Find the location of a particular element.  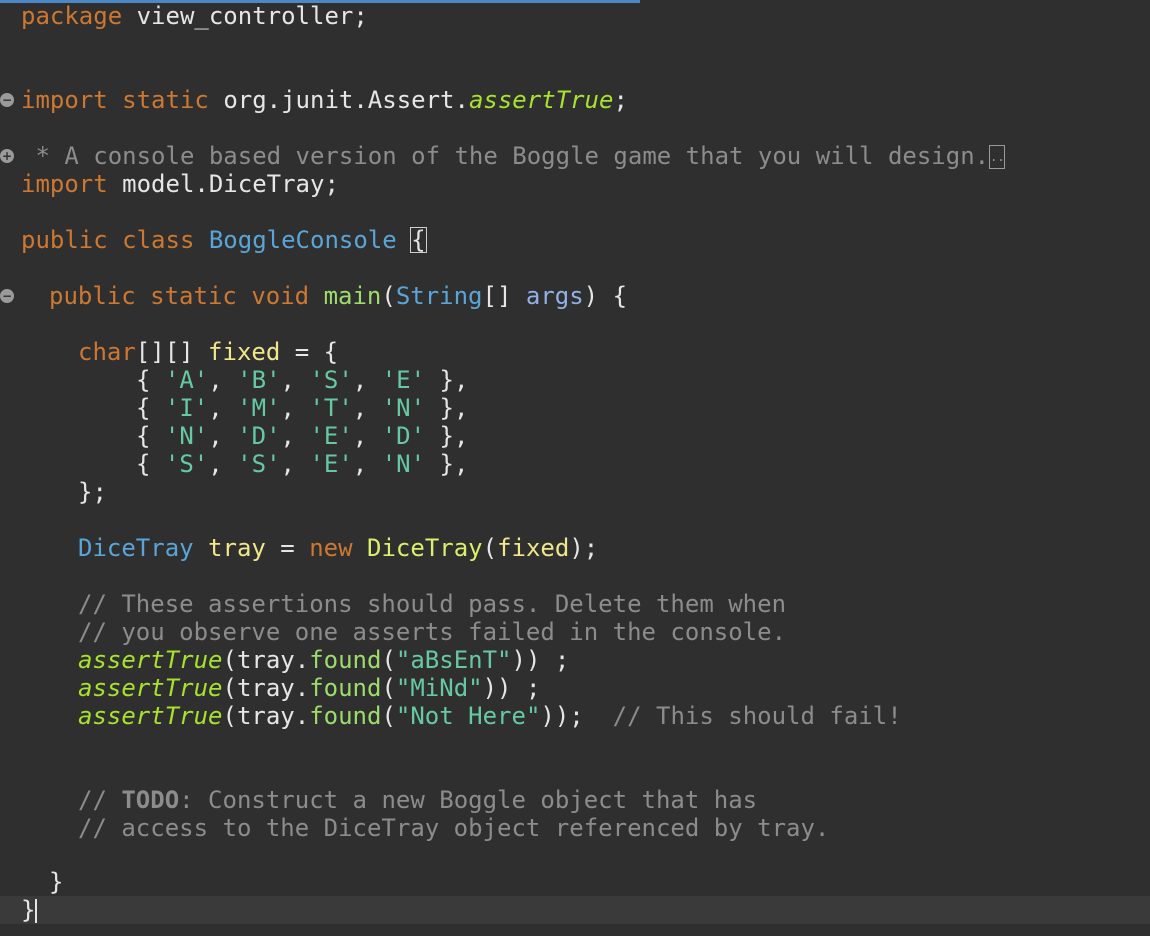

param-name: args is located at coordinates (554, 296).